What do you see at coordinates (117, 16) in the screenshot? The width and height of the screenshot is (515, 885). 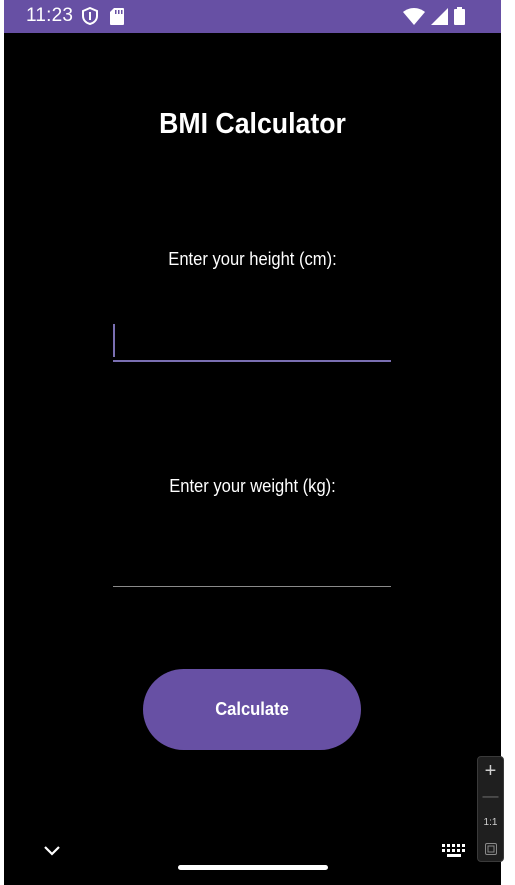 I see `sd-card-icon` at bounding box center [117, 16].